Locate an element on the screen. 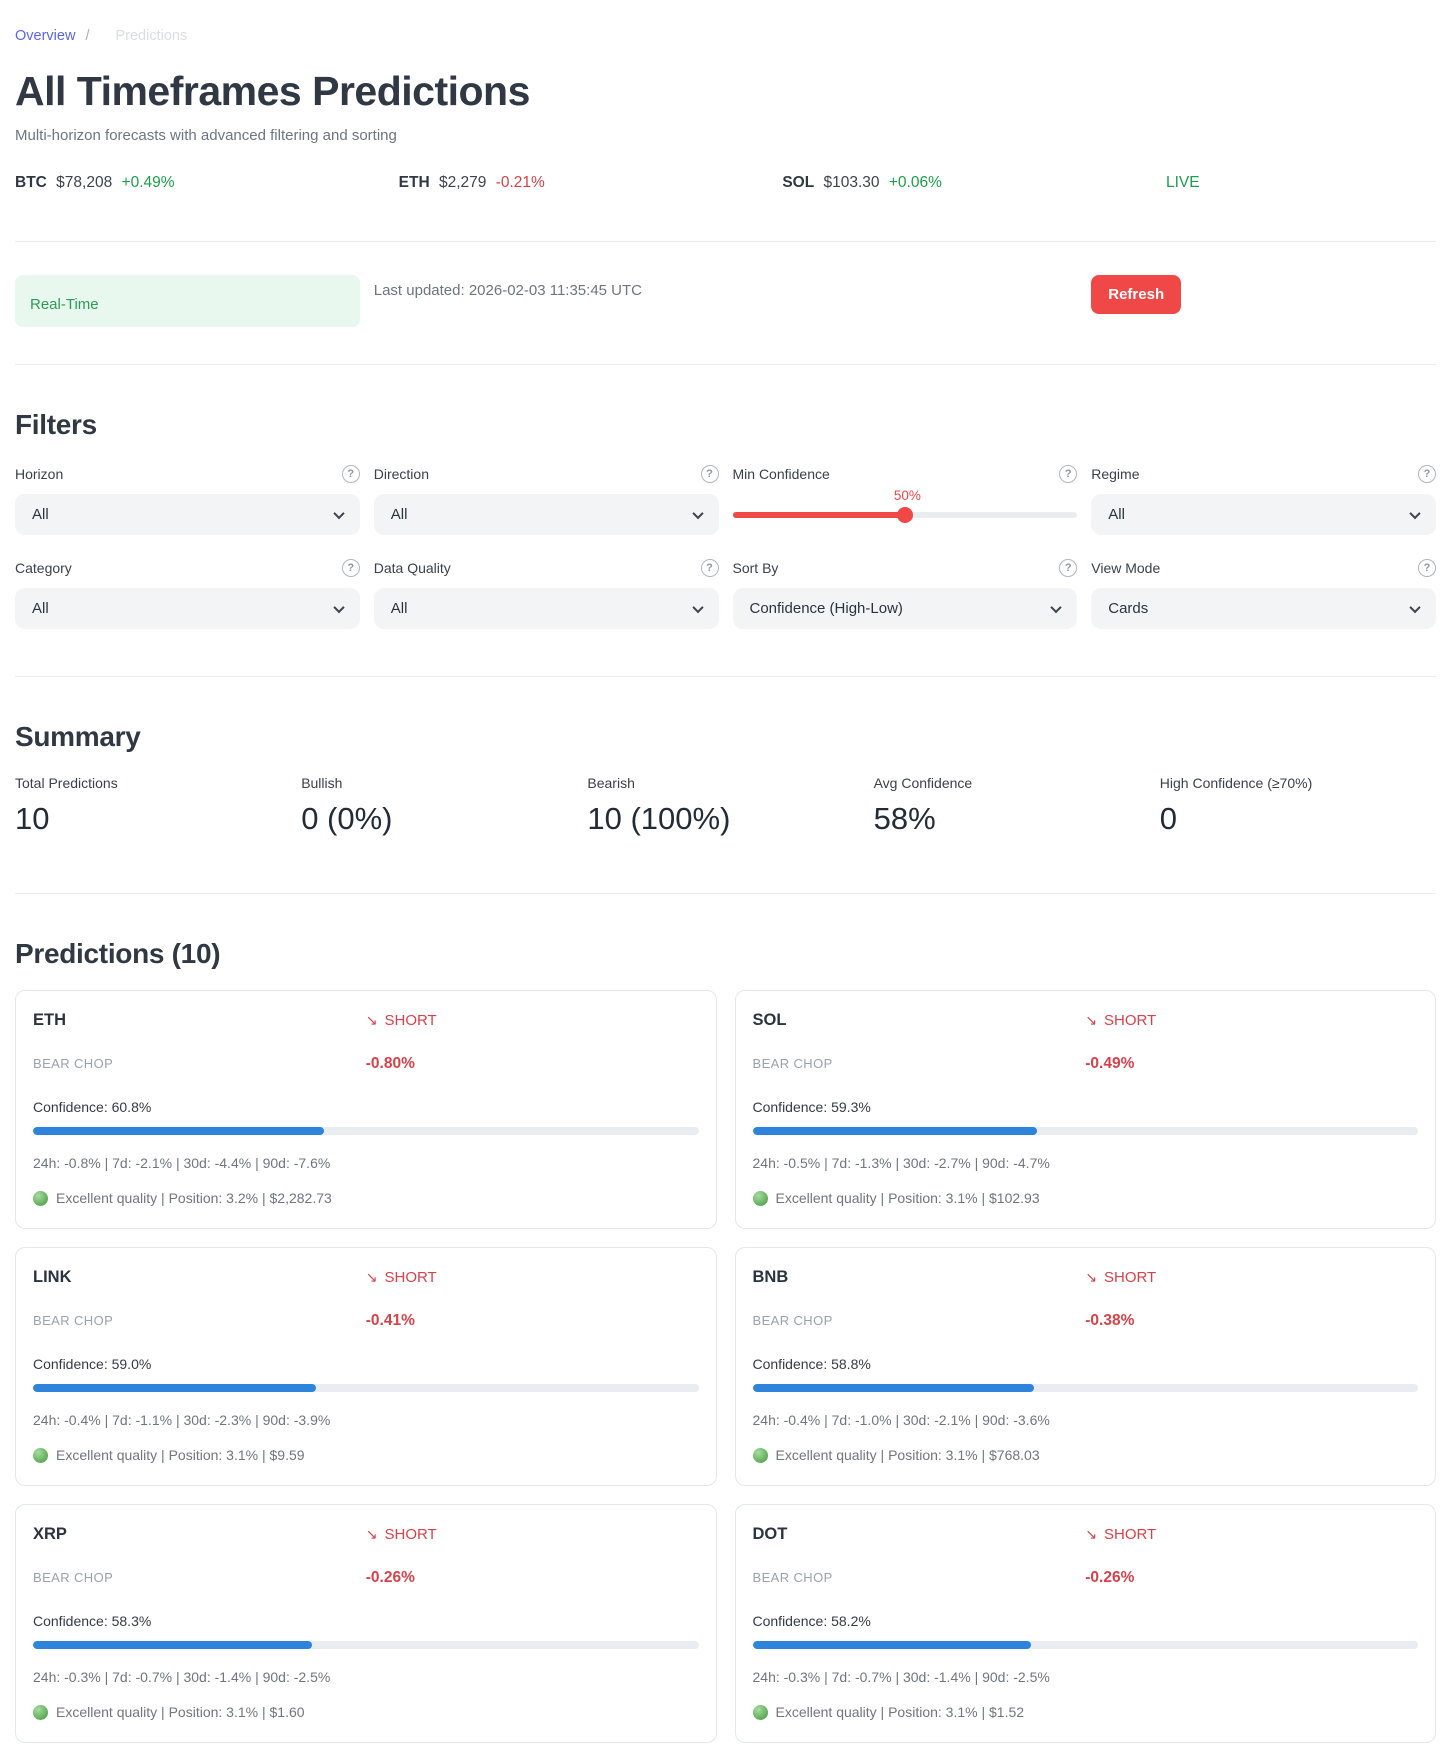  direction-select: All is located at coordinates (546, 514).